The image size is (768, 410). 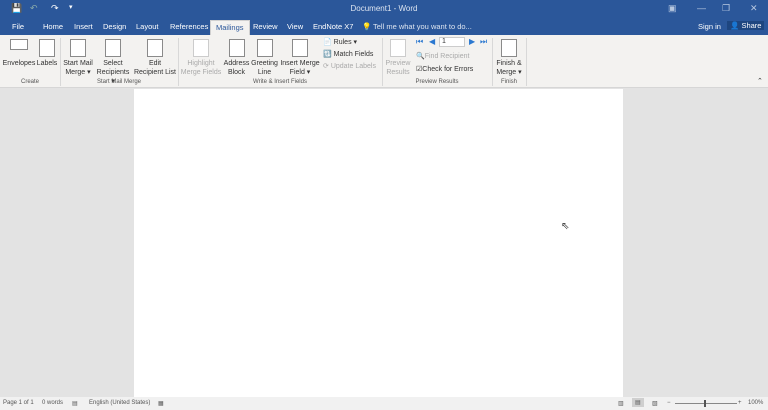 I want to click on zoom-slider, so click(x=706, y=403).